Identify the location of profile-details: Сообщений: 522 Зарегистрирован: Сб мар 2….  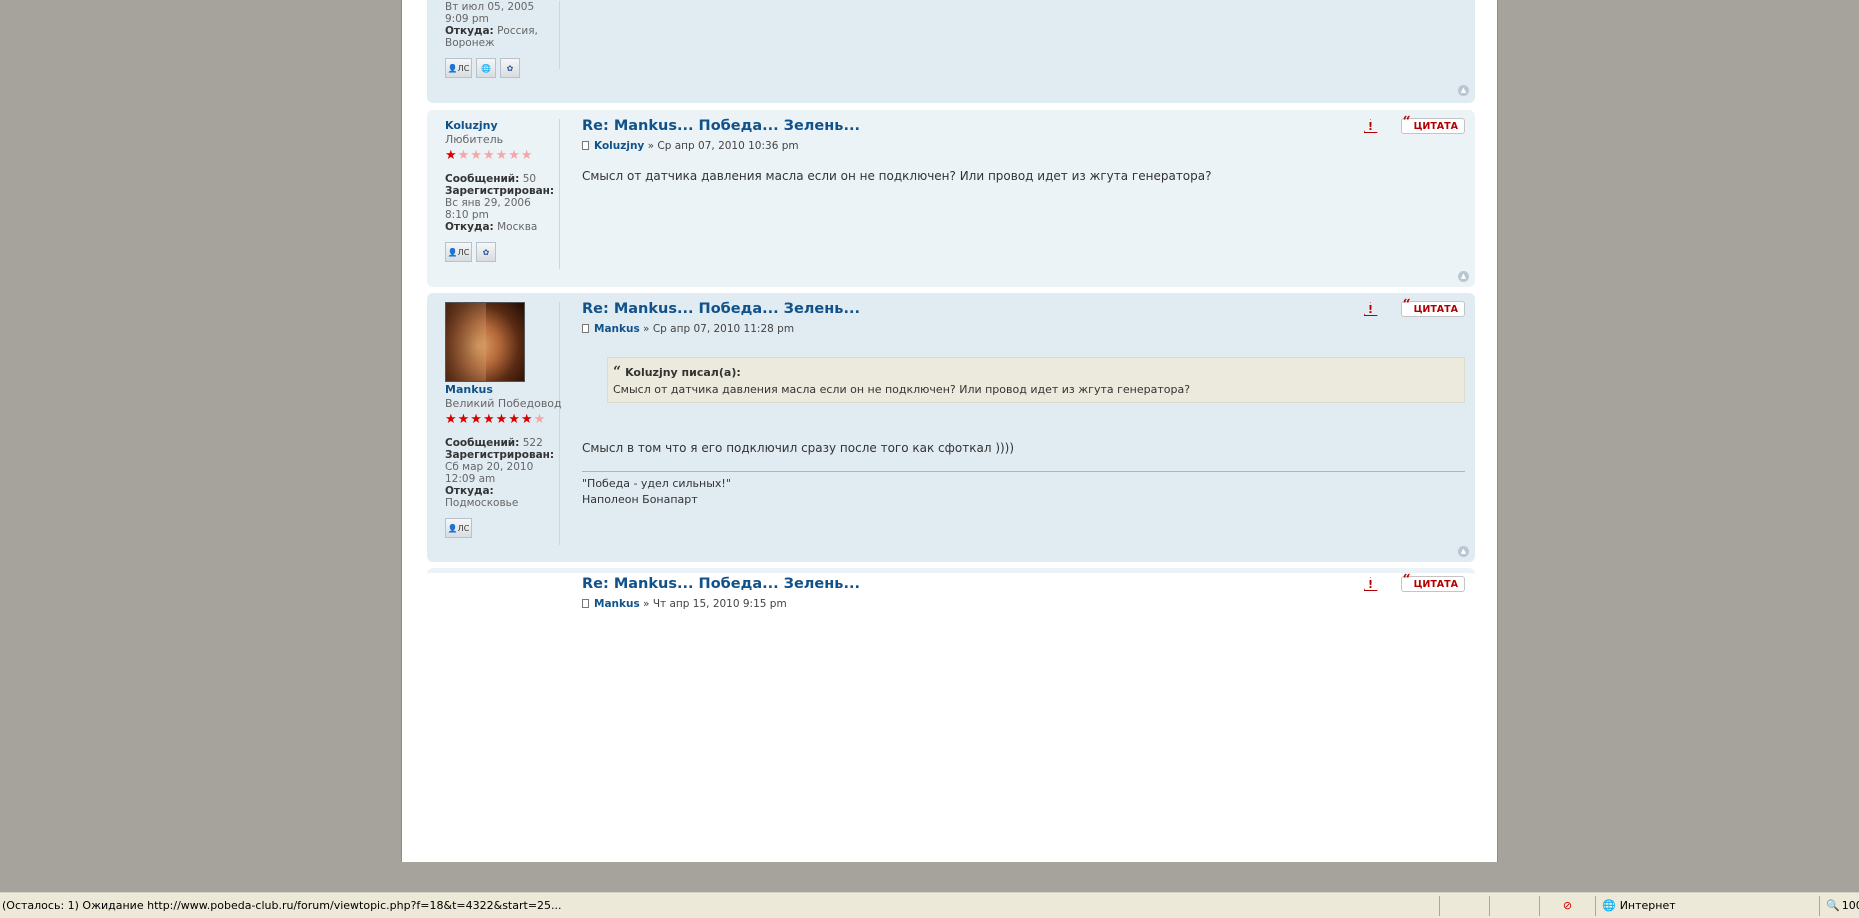
(502, 473).